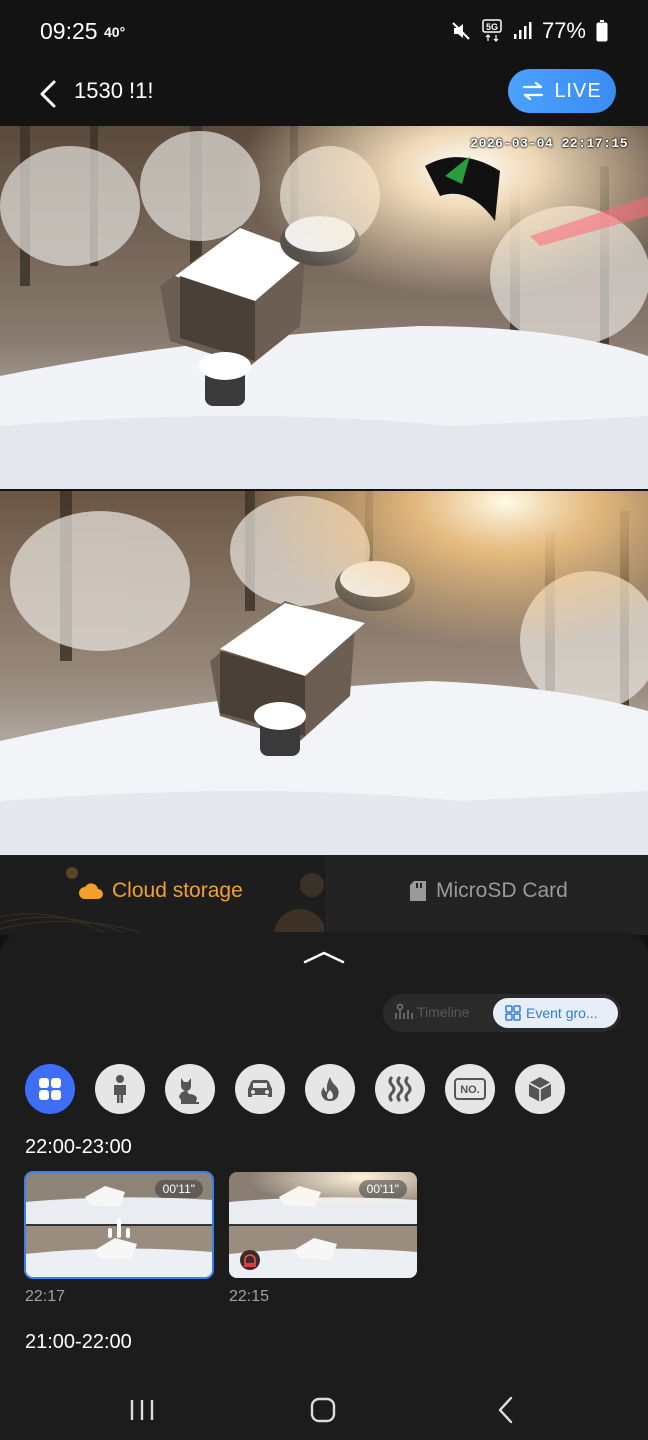 The image size is (648, 1440). I want to click on sheet-expand-handle, so click(324, 957).